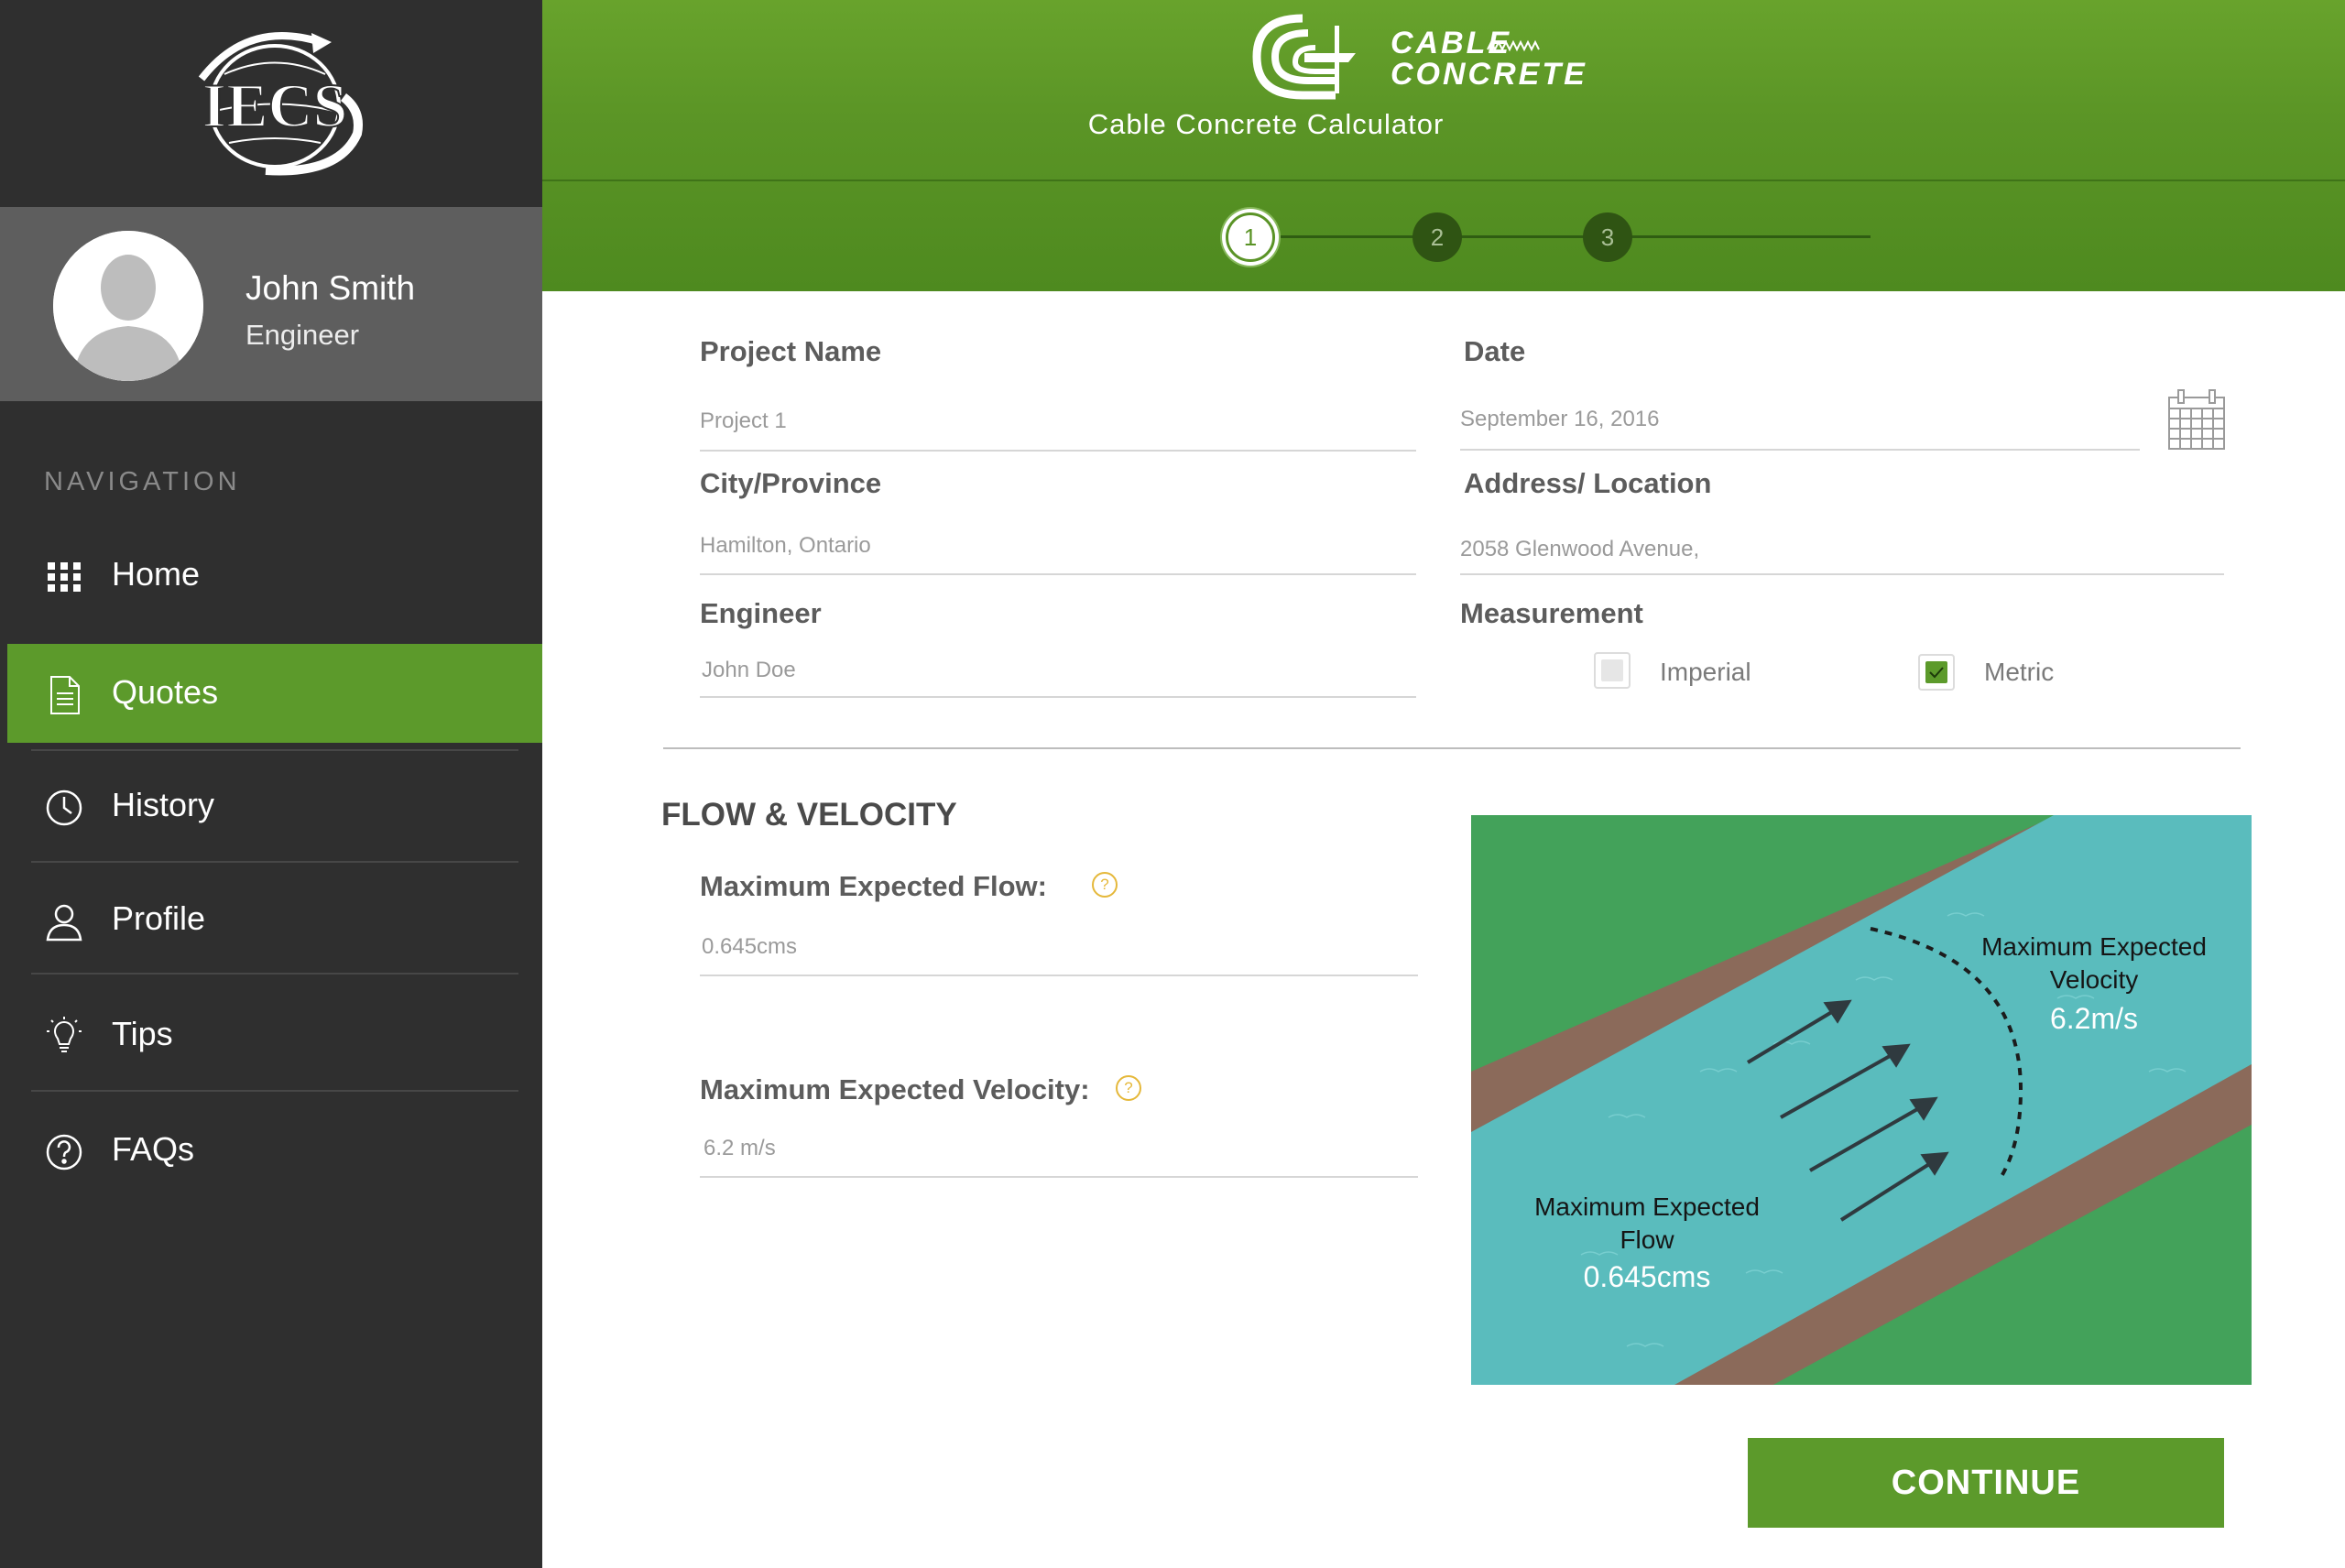 The image size is (2345, 1568). What do you see at coordinates (1489, 74) in the screenshot?
I see `svg-text: CONCRETE` at bounding box center [1489, 74].